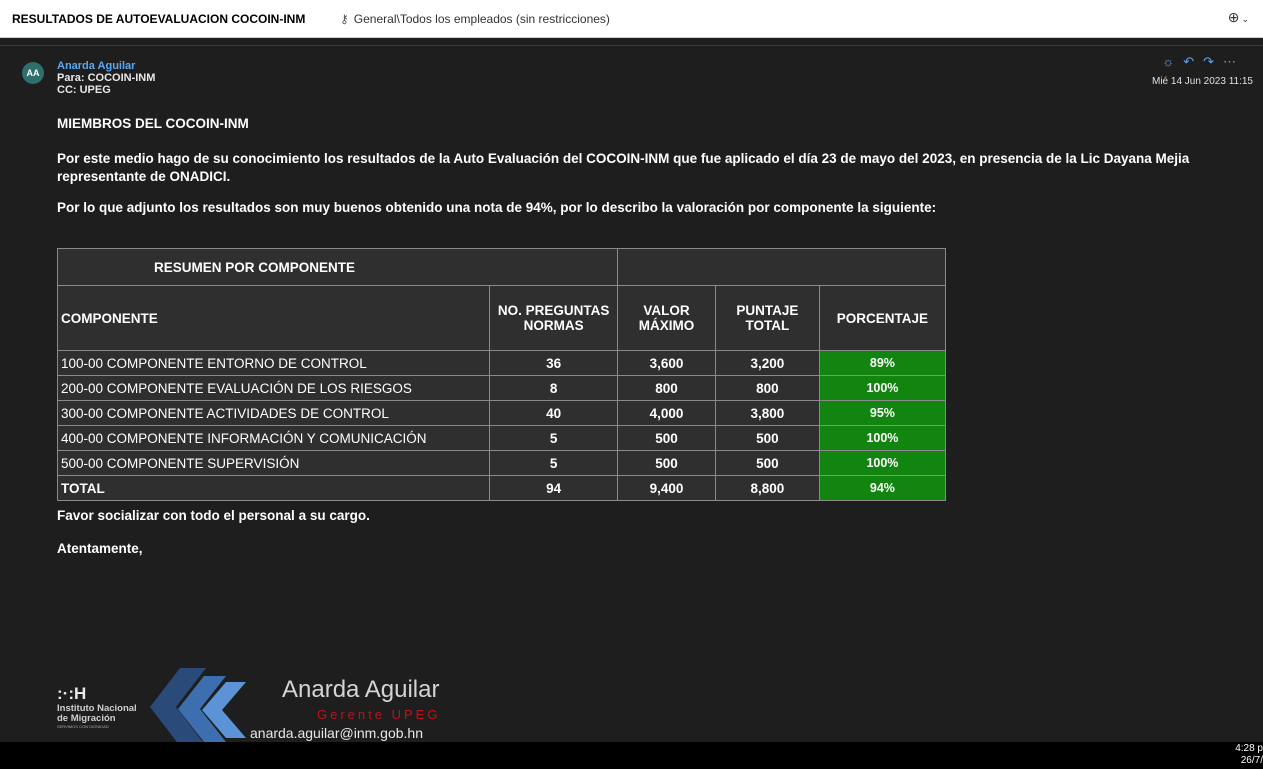  Describe the element at coordinates (72, 693) in the screenshot. I see `inm-logo-mark: :·:H` at that location.